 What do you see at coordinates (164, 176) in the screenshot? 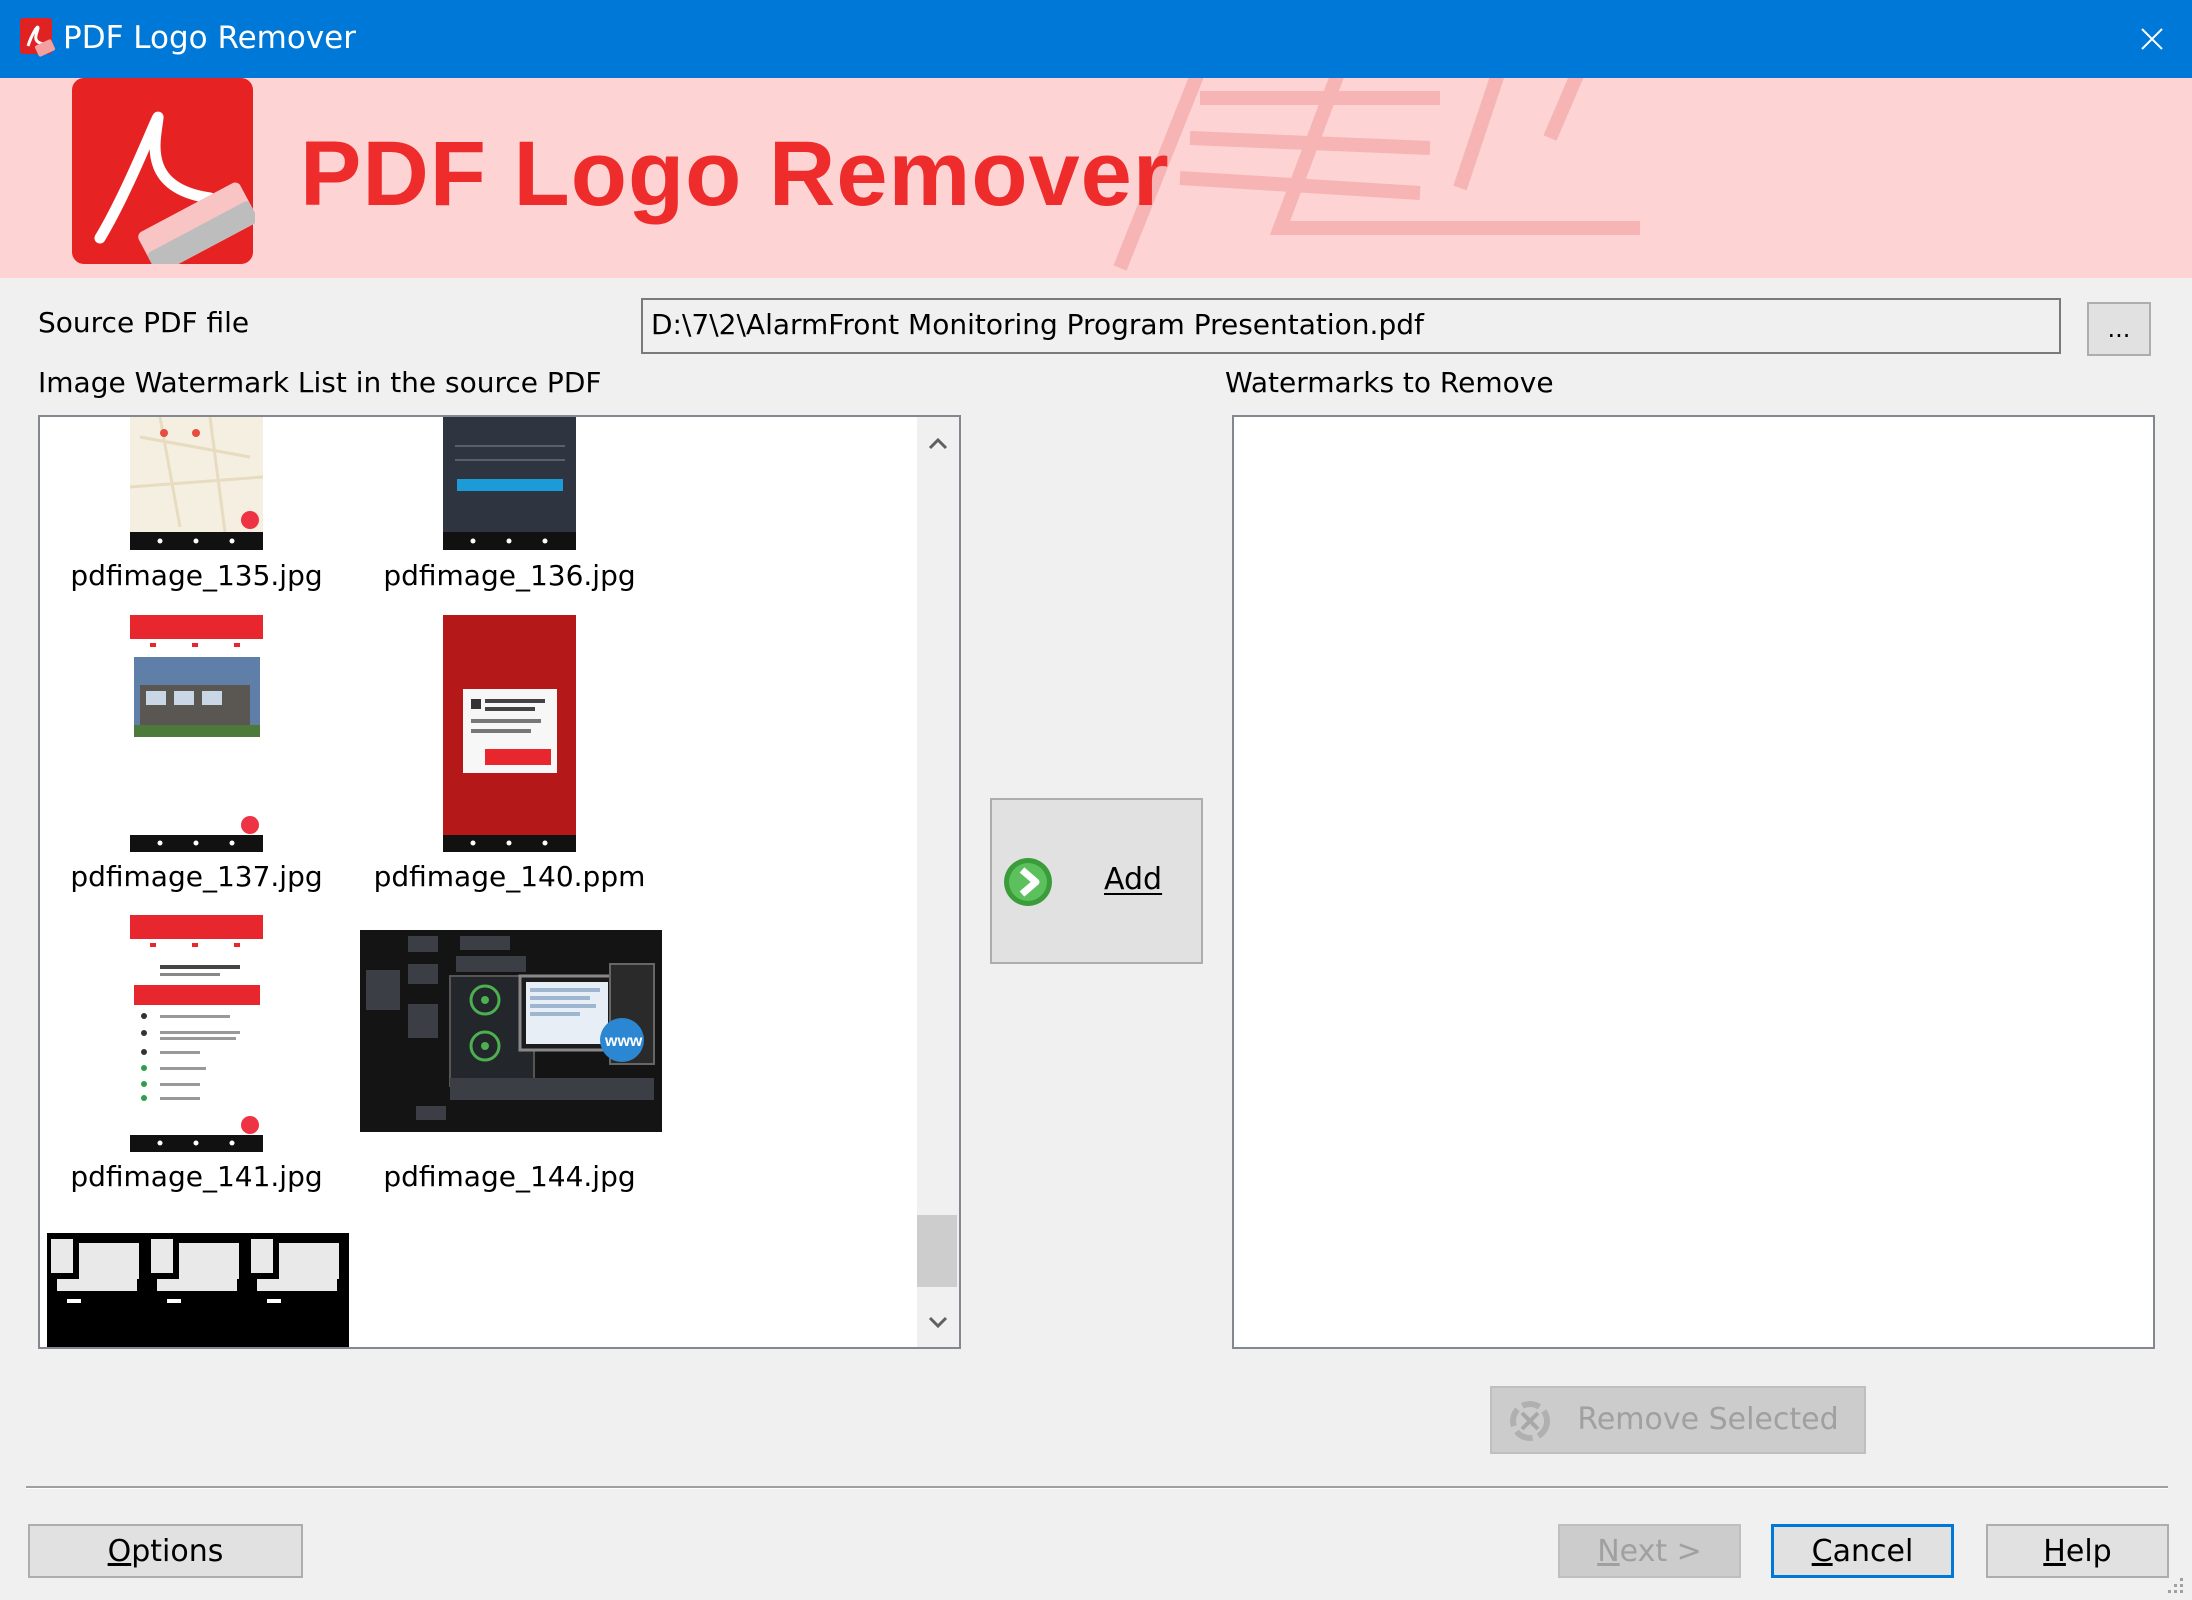
I see `pdf-logo-icon` at bounding box center [164, 176].